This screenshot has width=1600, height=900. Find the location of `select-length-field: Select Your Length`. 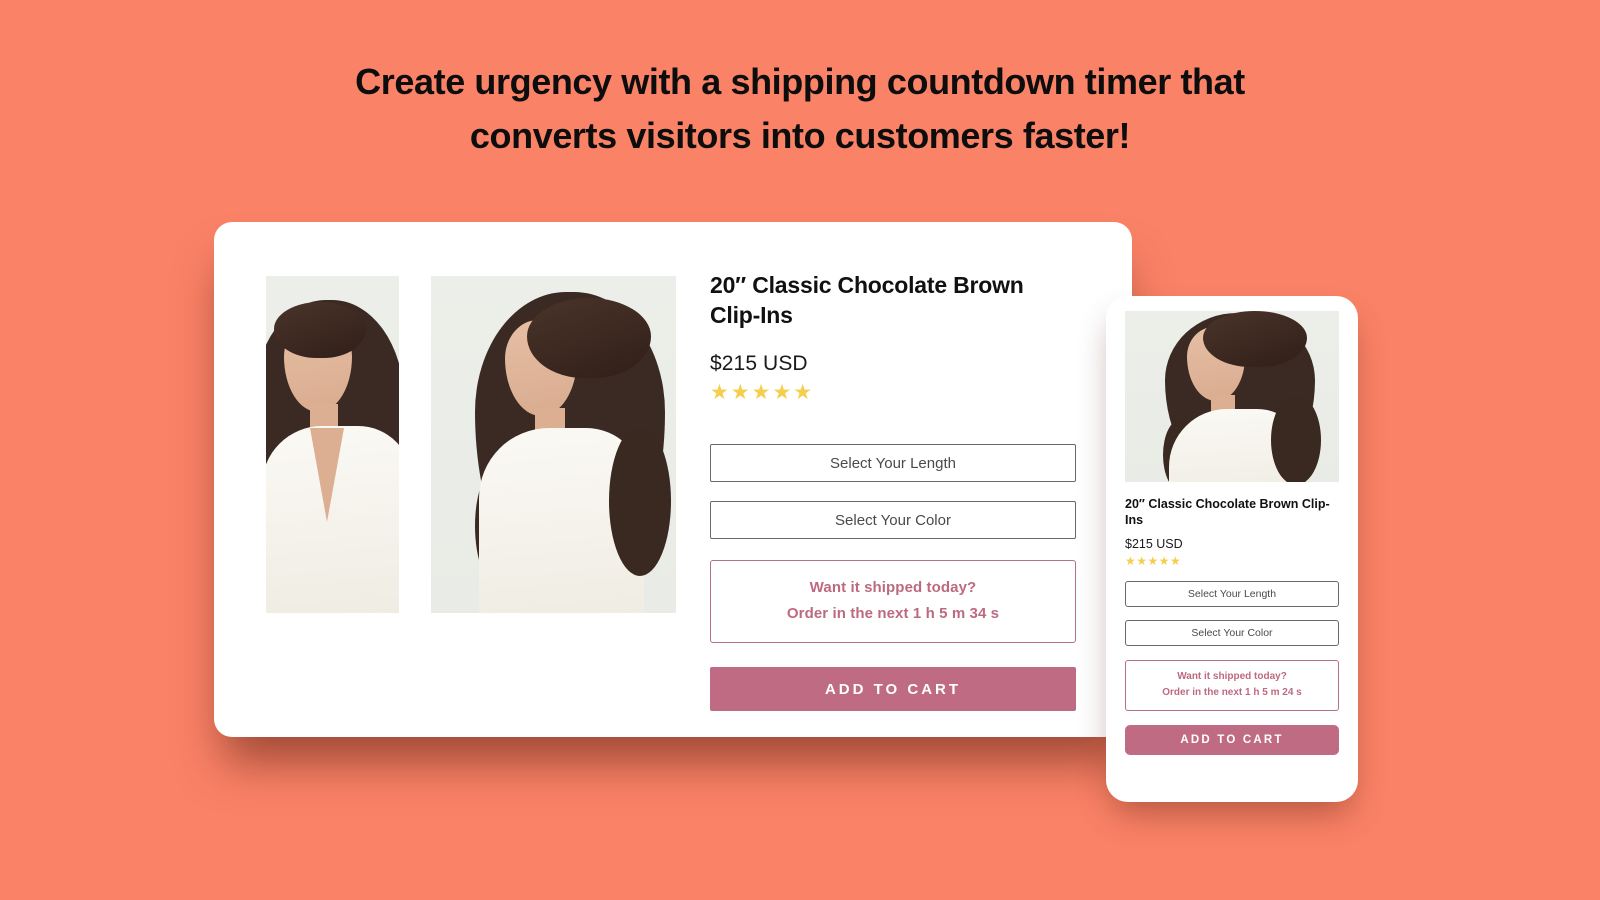

select-length-field: Select Your Length is located at coordinates (893, 463).